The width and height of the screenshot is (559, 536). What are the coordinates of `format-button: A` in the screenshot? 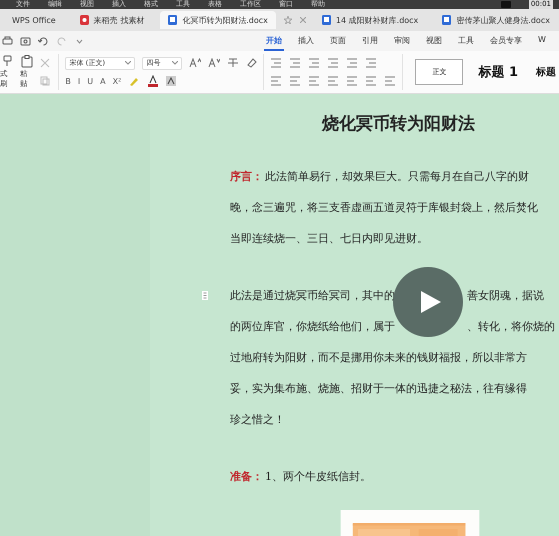 It's located at (103, 81).